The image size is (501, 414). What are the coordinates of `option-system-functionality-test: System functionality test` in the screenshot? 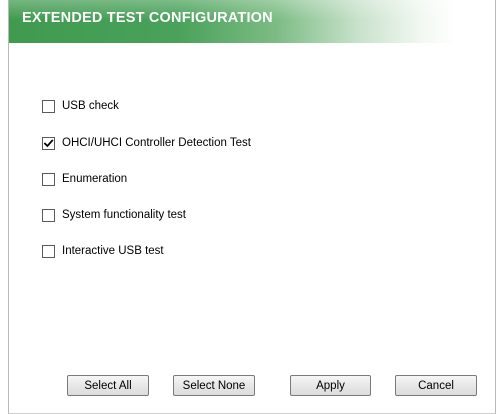 It's located at (114, 215).